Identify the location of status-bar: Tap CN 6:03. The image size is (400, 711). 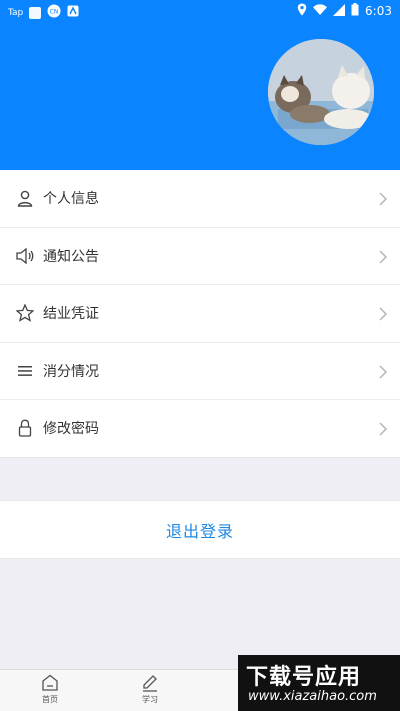
(200, 11).